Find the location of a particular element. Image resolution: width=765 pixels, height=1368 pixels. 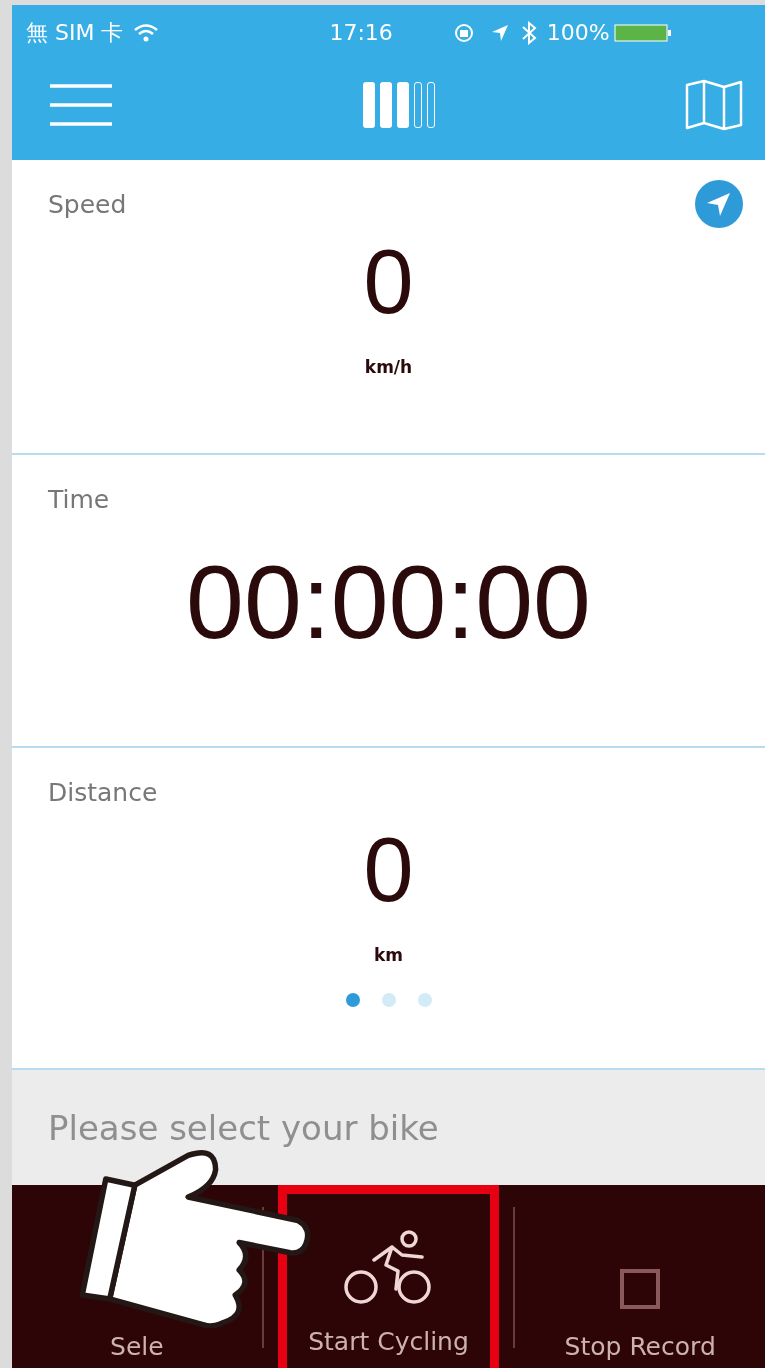

toolbar-button: Sele is located at coordinates (137, 1348).